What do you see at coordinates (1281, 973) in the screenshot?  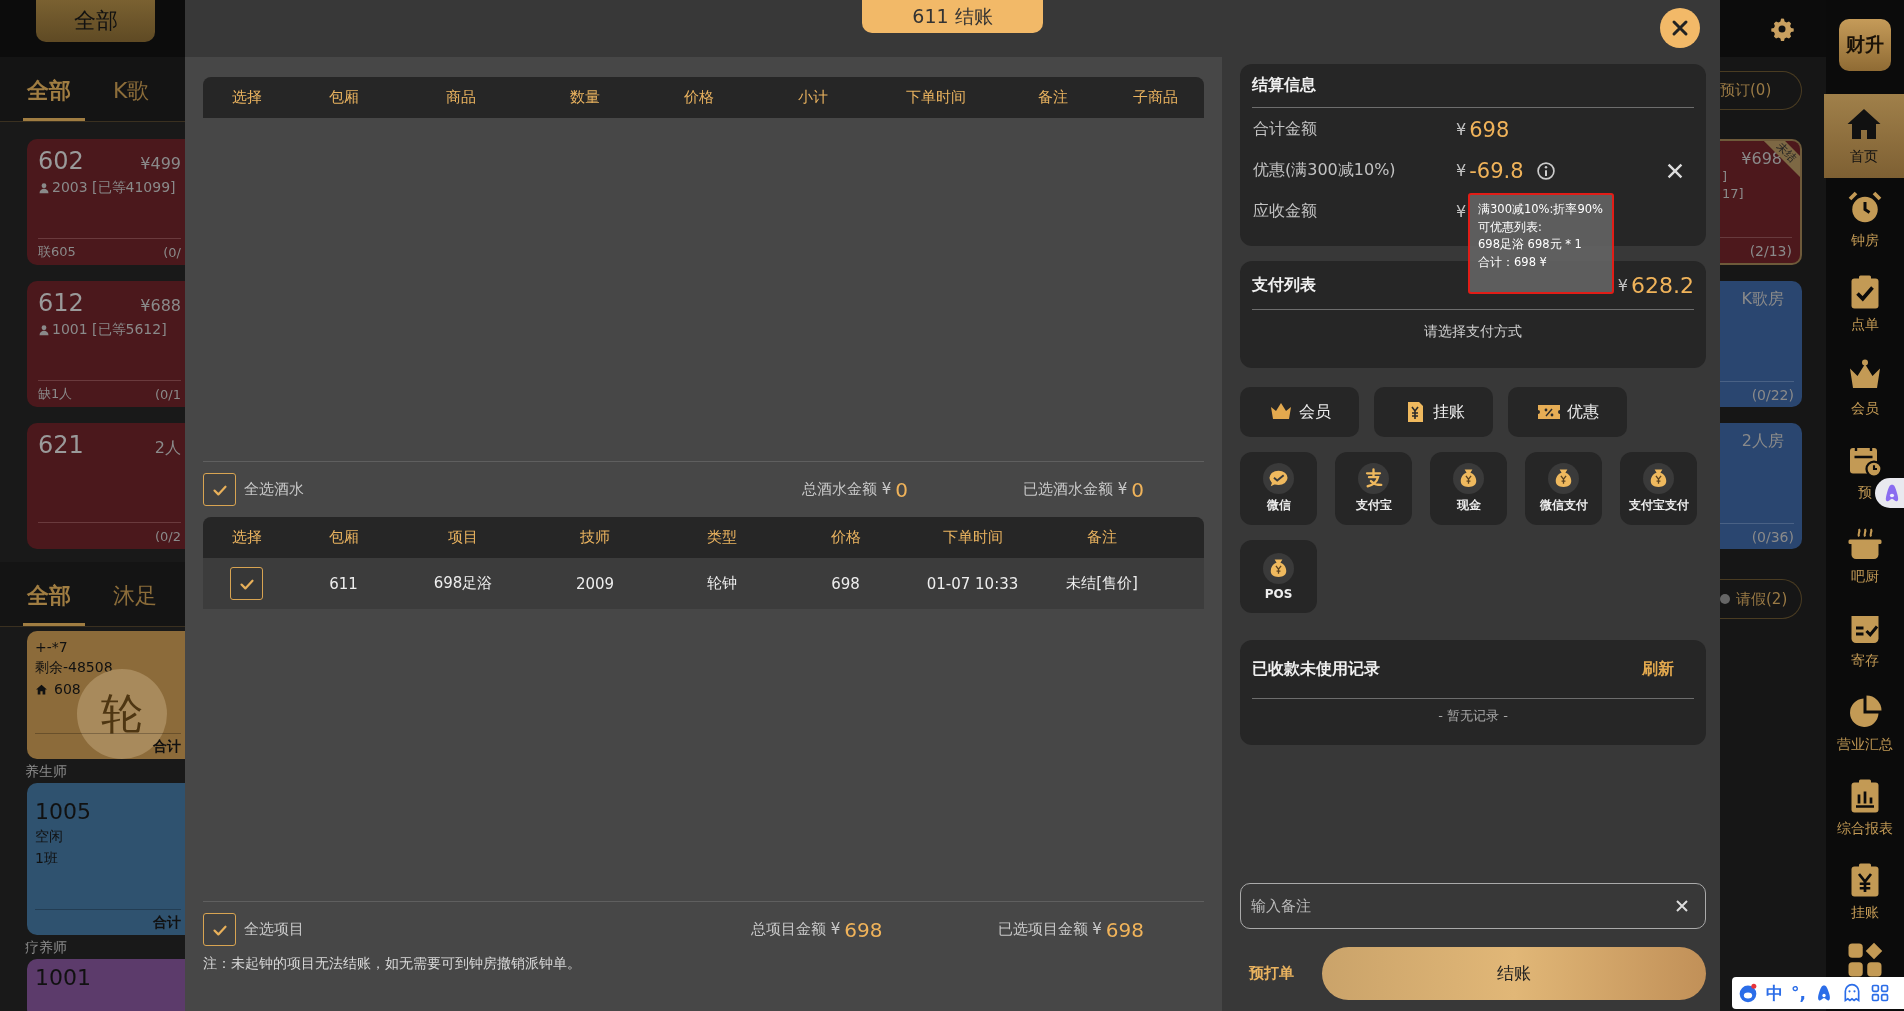 I see `preprint-link: 预打单` at bounding box center [1281, 973].